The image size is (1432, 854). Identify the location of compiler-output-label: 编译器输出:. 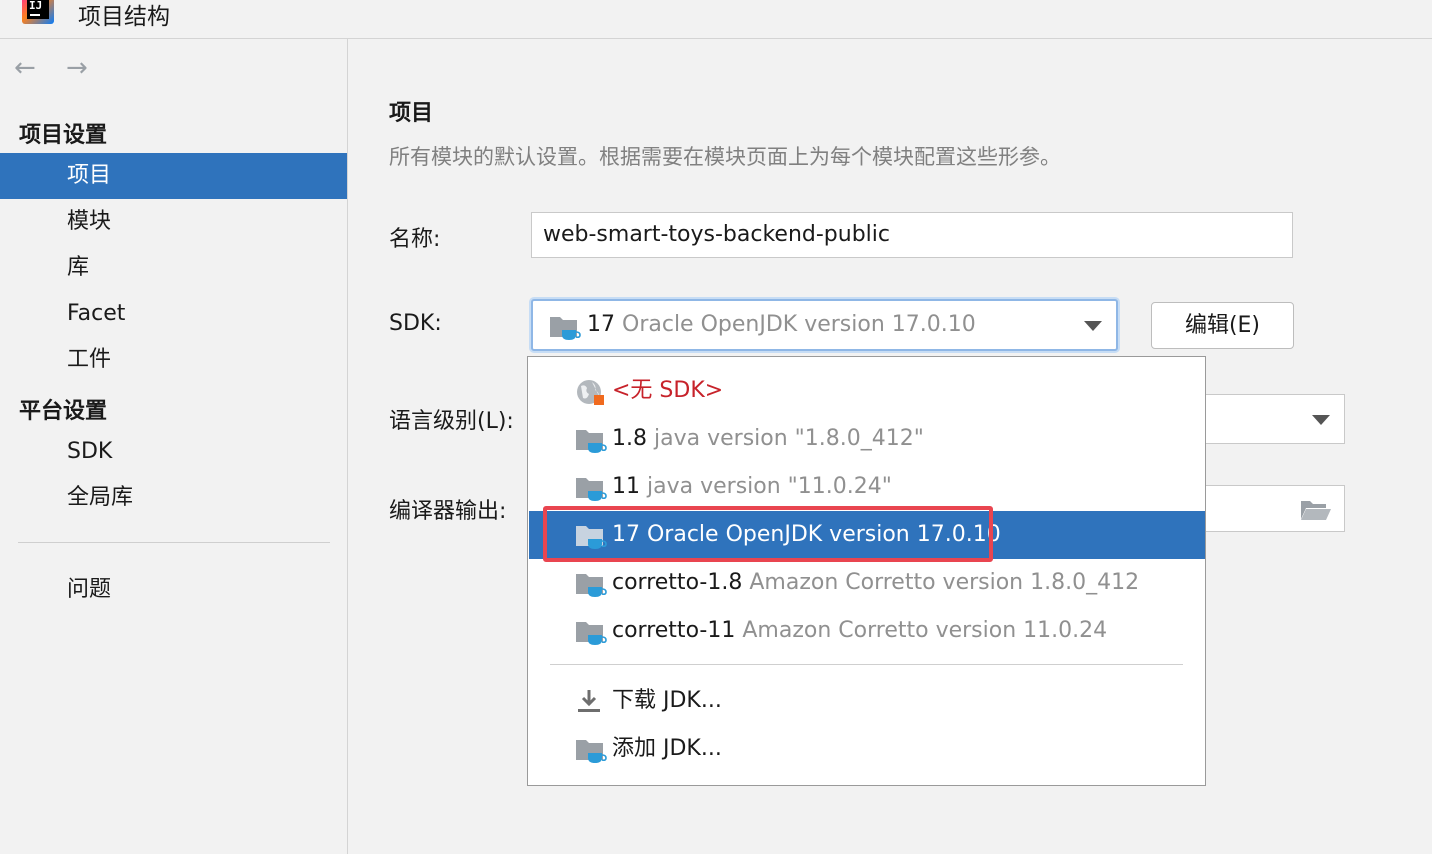
(448, 511).